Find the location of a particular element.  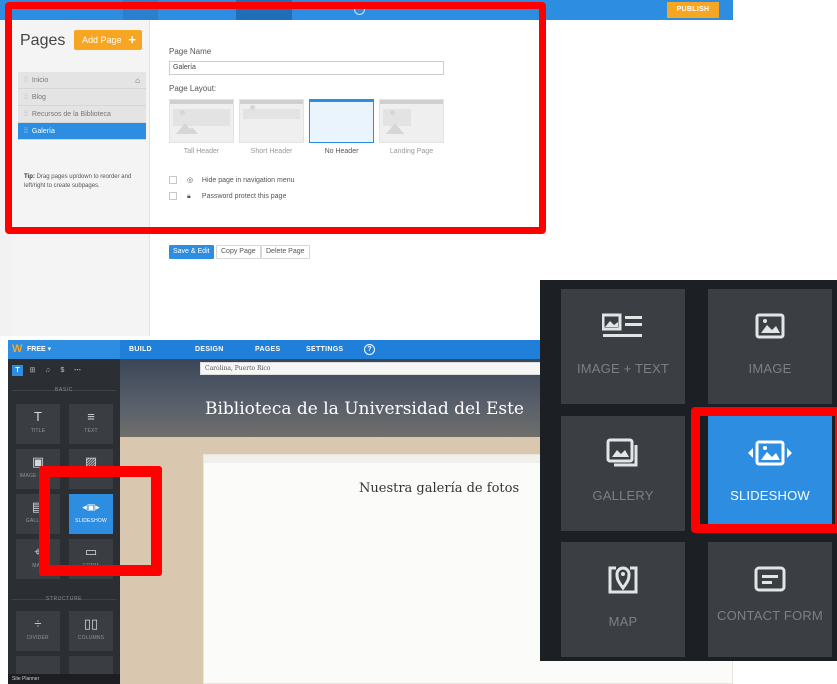

zoom-tile-gallery: GALLERY is located at coordinates (623, 473).